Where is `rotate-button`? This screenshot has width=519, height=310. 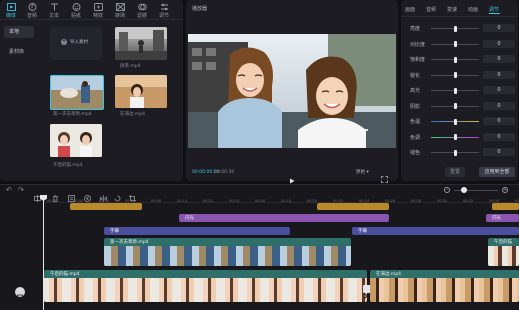 rotate-button is located at coordinates (117, 194).